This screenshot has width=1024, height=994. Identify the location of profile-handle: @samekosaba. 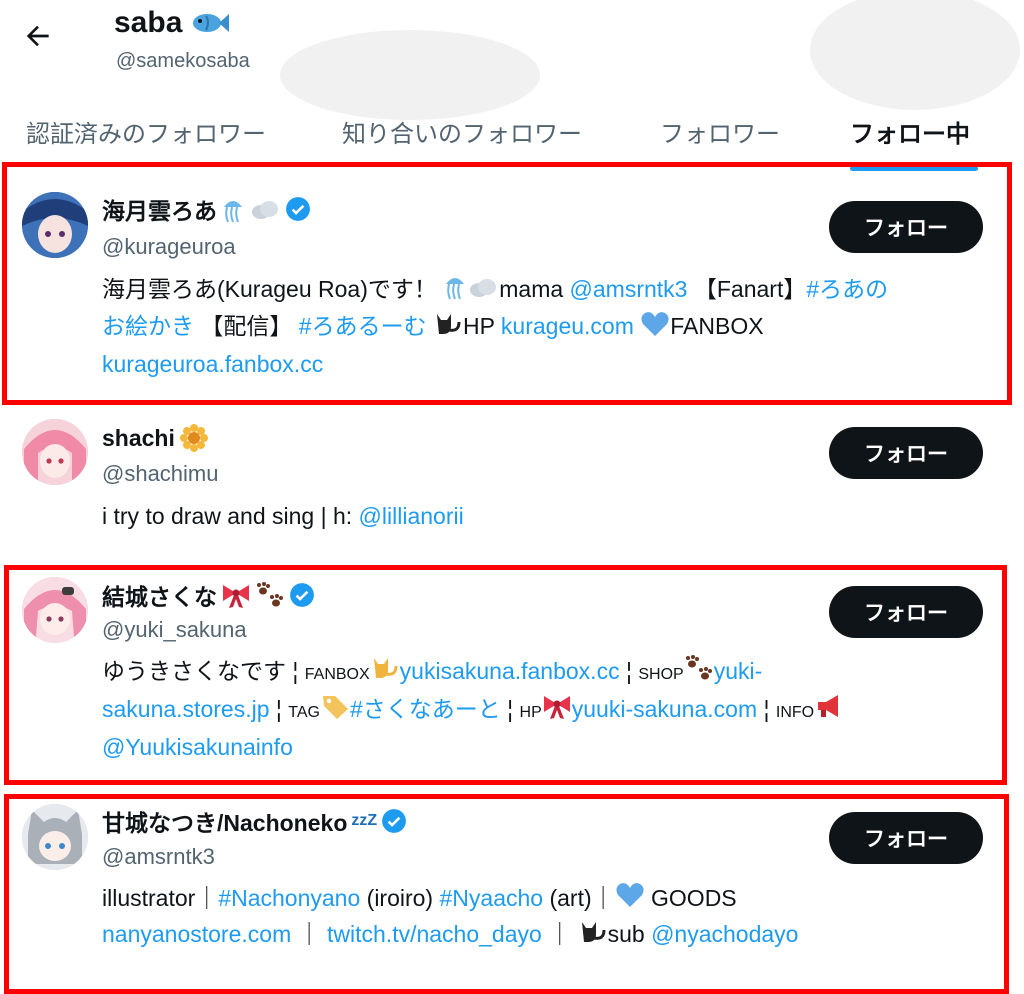
(183, 61).